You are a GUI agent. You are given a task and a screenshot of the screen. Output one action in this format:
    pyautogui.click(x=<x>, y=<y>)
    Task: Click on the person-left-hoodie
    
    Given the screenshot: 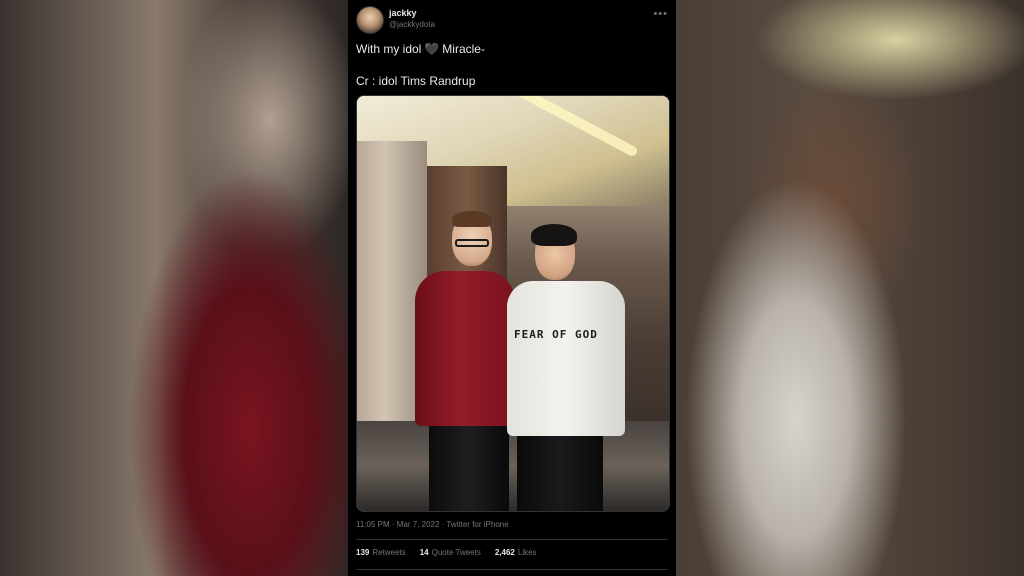 What is the action you would take?
    pyautogui.click(x=465, y=348)
    